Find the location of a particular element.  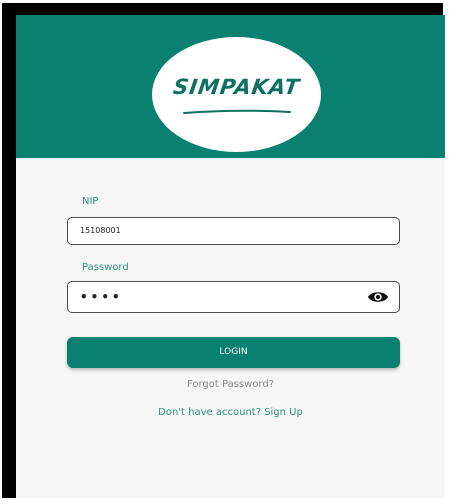

login-button: LOGIN is located at coordinates (233, 352).